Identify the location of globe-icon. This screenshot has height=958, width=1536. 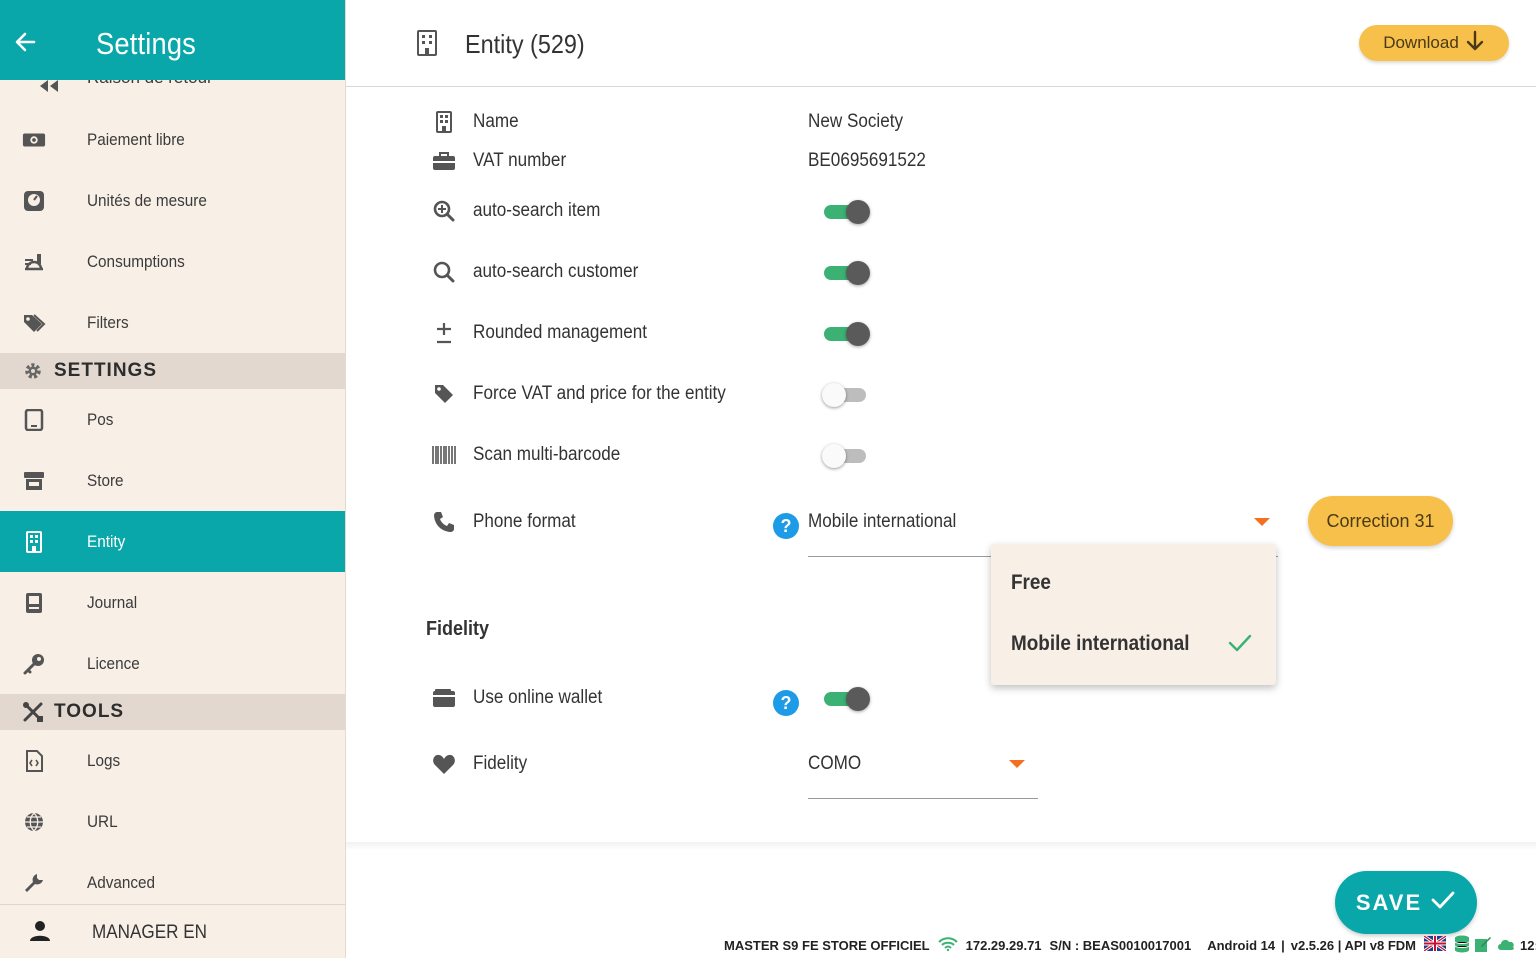
(34, 822).